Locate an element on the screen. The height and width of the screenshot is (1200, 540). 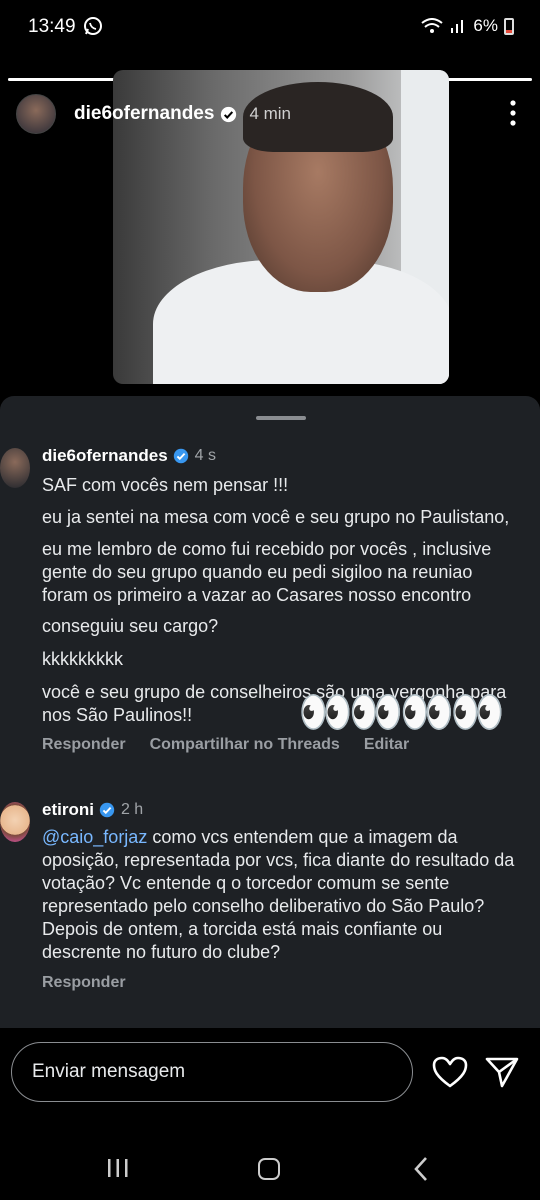
status-bar: 13:49 6% is located at coordinates (270, 28).